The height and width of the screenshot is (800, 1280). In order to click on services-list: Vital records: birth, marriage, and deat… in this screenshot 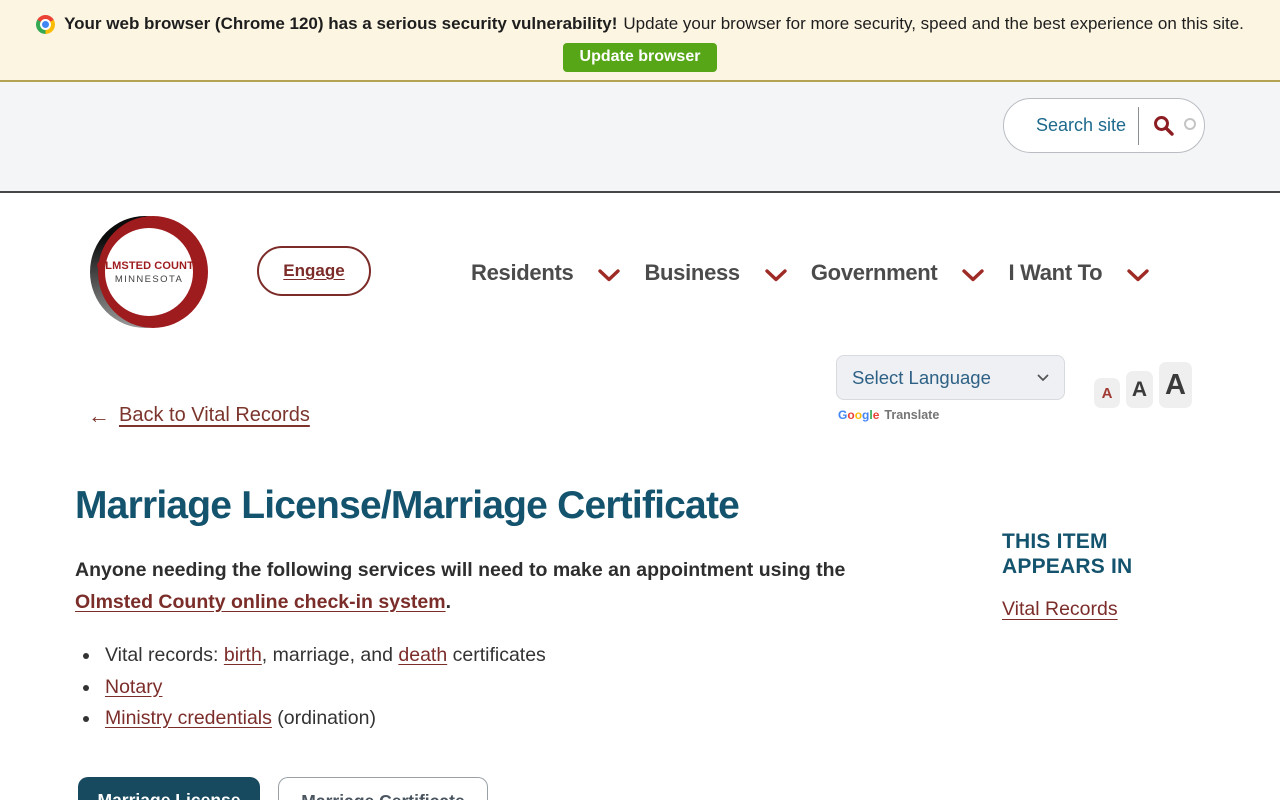, I will do `click(475, 687)`.